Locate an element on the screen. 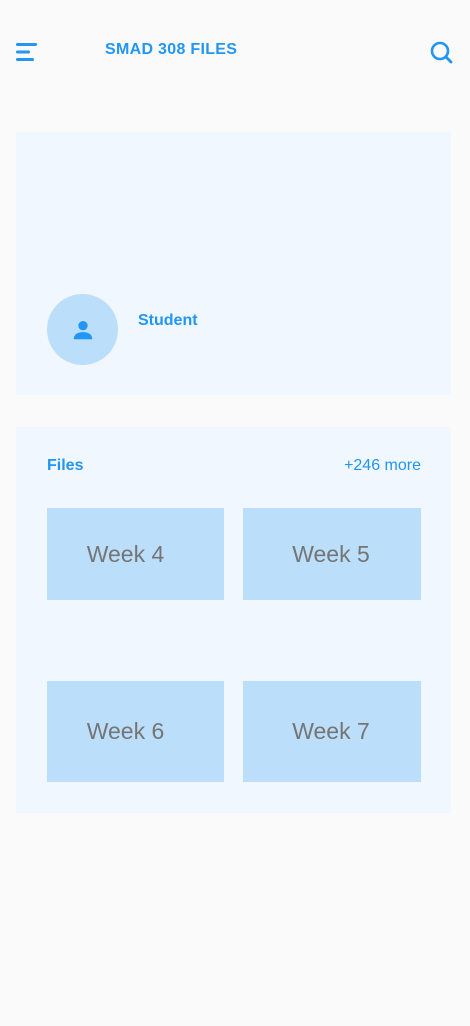  file-tile-week-6: Week 6 is located at coordinates (135, 731).